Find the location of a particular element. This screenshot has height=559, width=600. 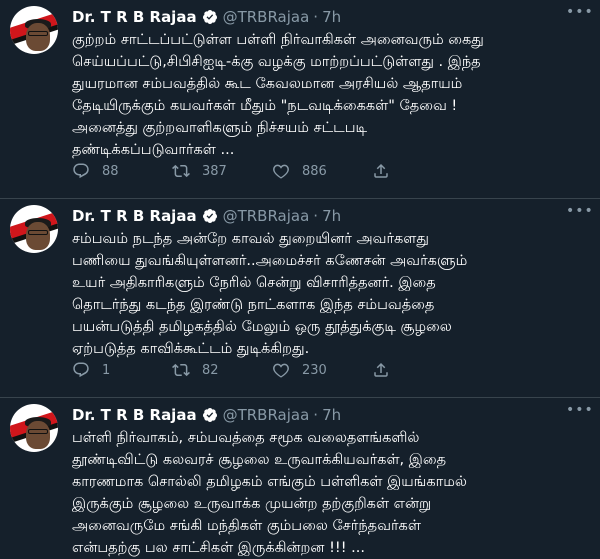

like-count: 886 is located at coordinates (314, 171).